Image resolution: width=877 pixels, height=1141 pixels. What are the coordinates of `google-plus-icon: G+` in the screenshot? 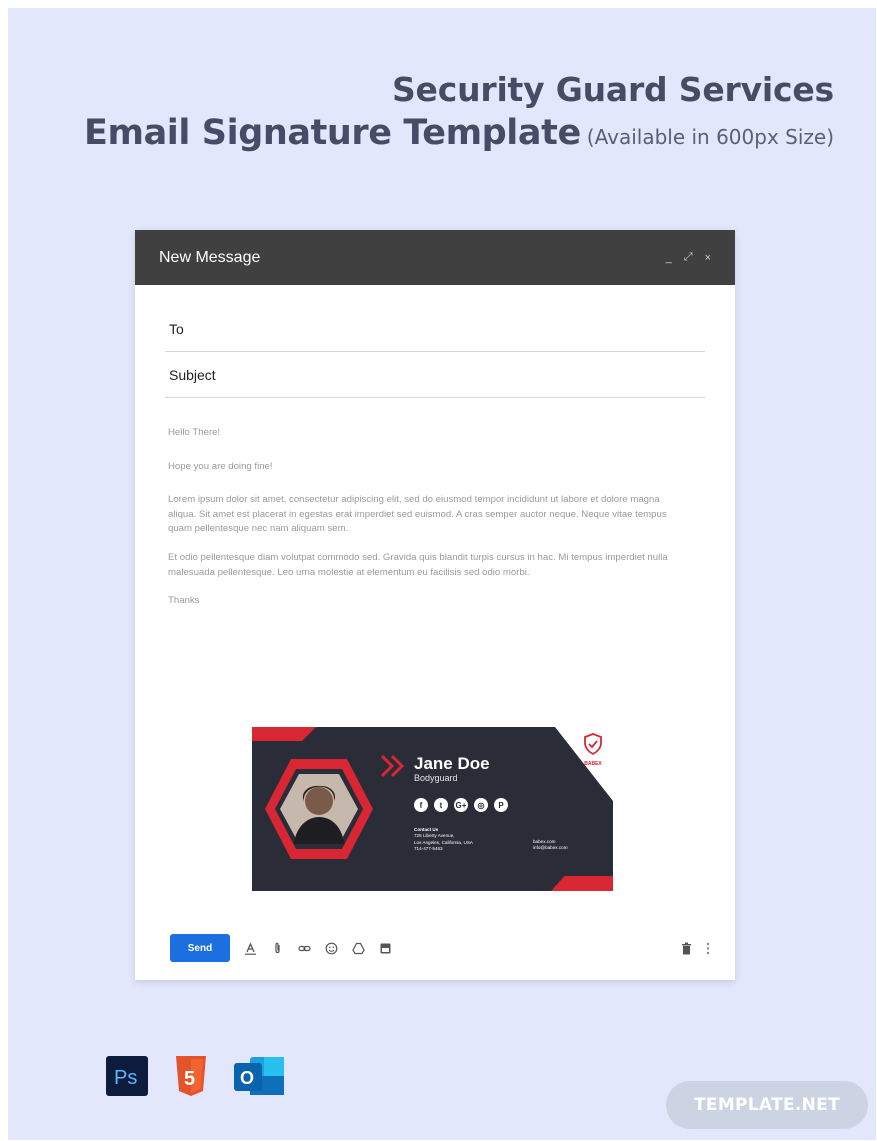 It's located at (461, 805).